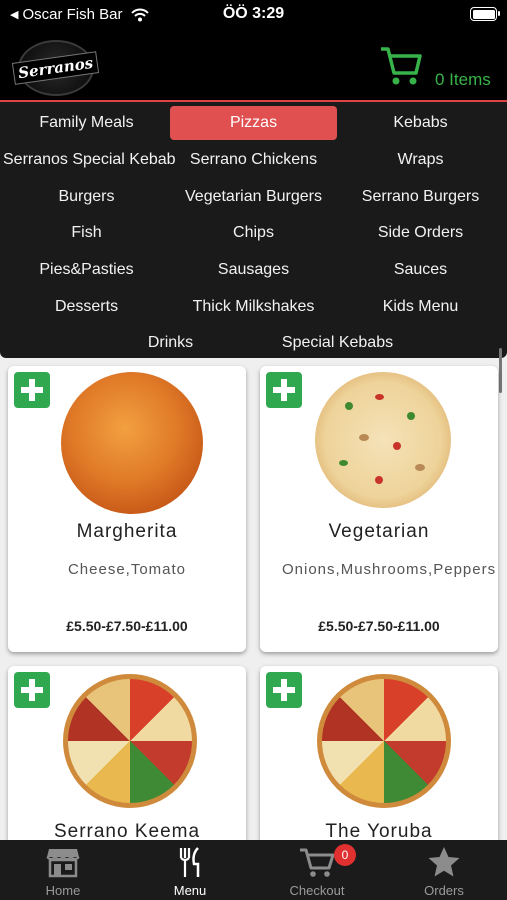 The width and height of the screenshot is (507, 900). What do you see at coordinates (379, 531) in the screenshot?
I see `product-name: Vegetarian` at bounding box center [379, 531].